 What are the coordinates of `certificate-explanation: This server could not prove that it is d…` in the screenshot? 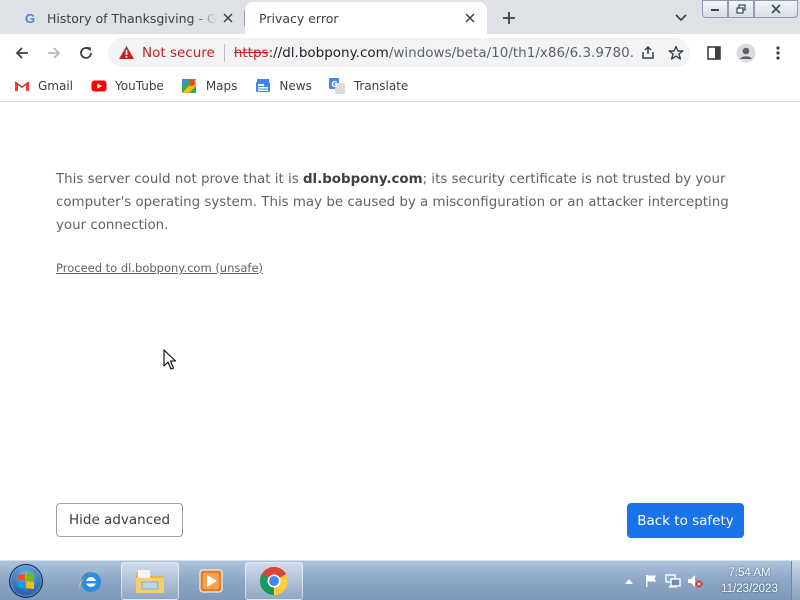 It's located at (396, 202).